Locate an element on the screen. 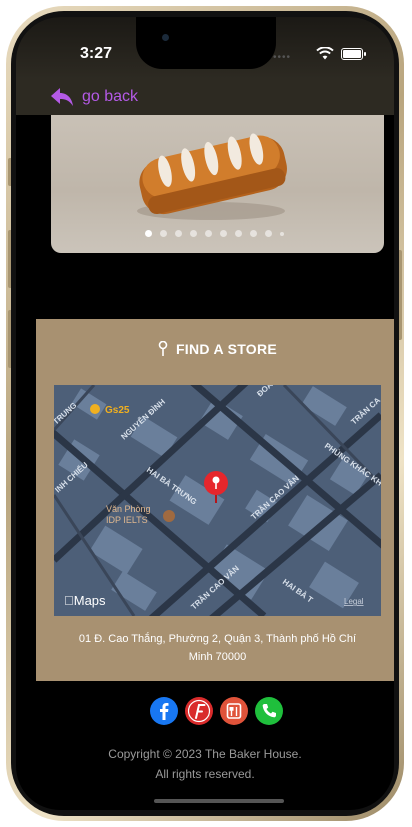 The height and width of the screenshot is (827, 412). facebook-icon is located at coordinates (164, 711).